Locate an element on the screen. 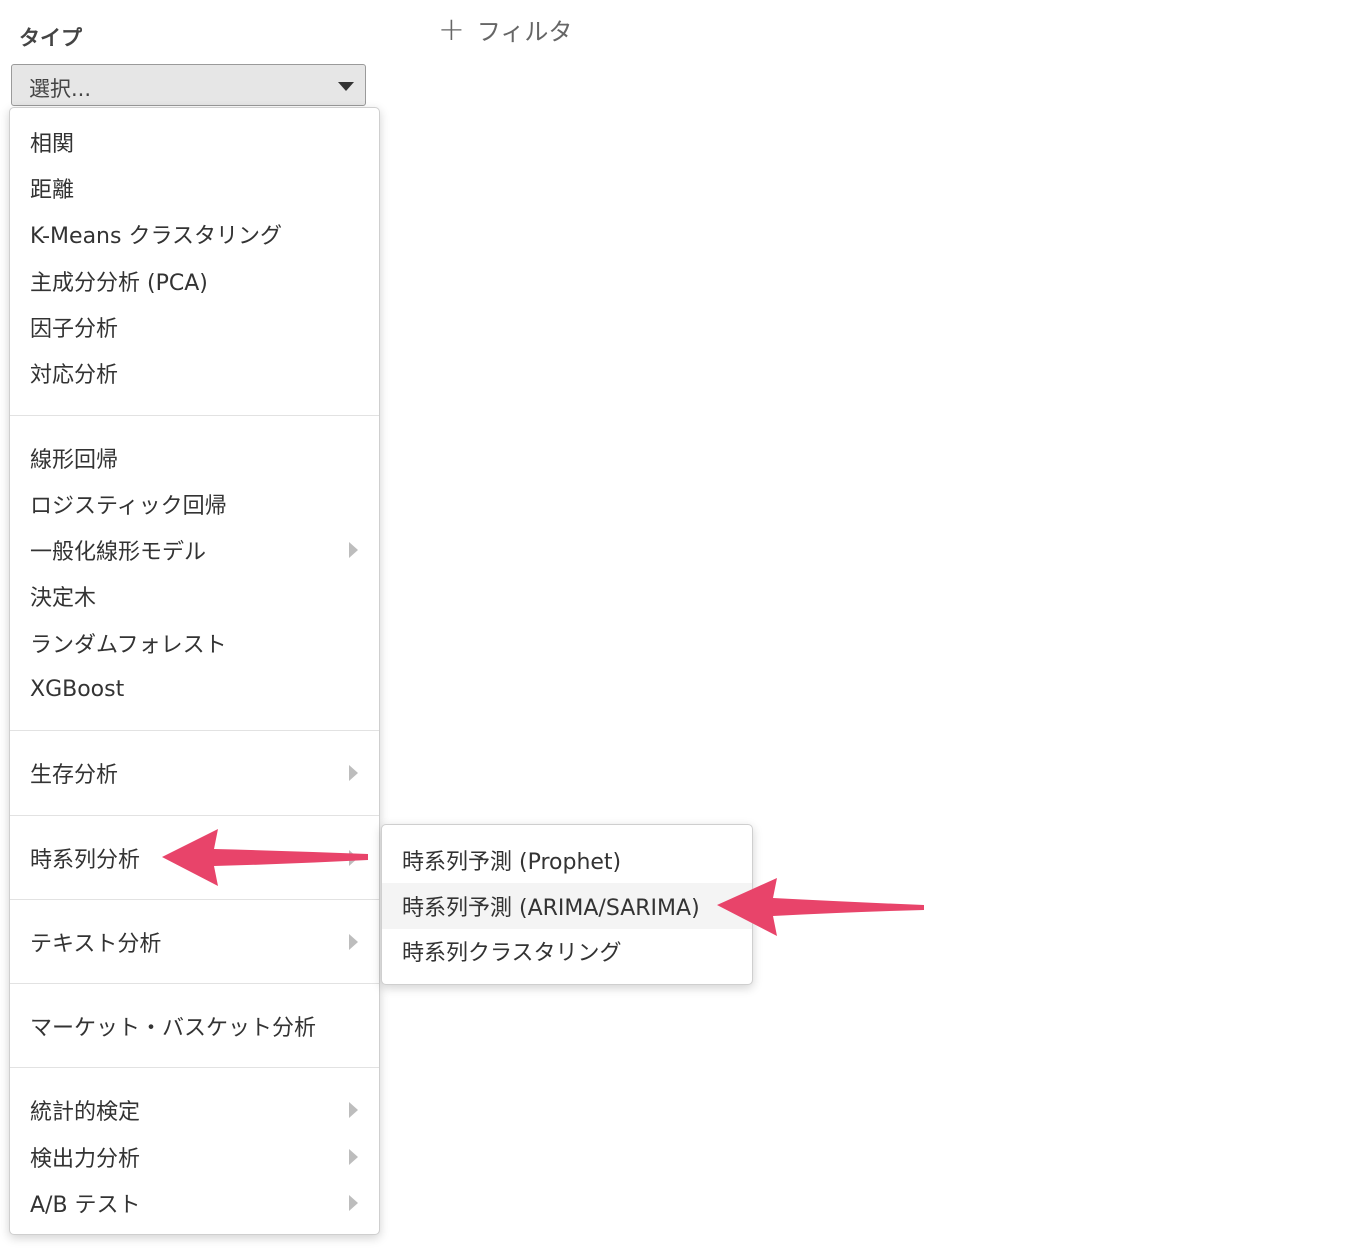 This screenshot has height=1258, width=1354. menu-item-label: 主成分分析 (PCA) is located at coordinates (119, 283).